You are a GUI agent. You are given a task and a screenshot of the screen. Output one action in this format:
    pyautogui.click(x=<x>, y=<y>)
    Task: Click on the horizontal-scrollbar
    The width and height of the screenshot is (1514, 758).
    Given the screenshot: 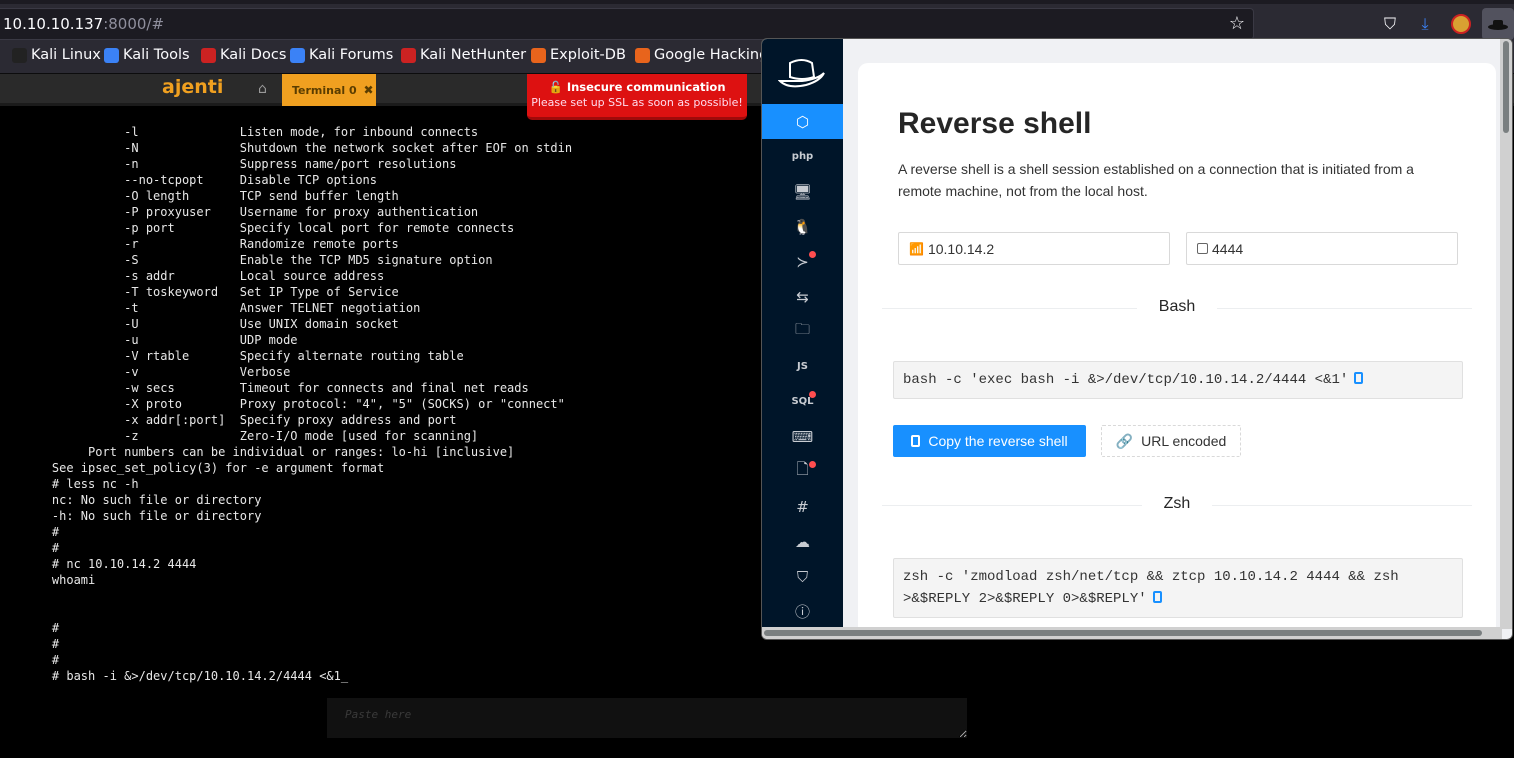 What is the action you would take?
    pyautogui.click(x=1132, y=633)
    